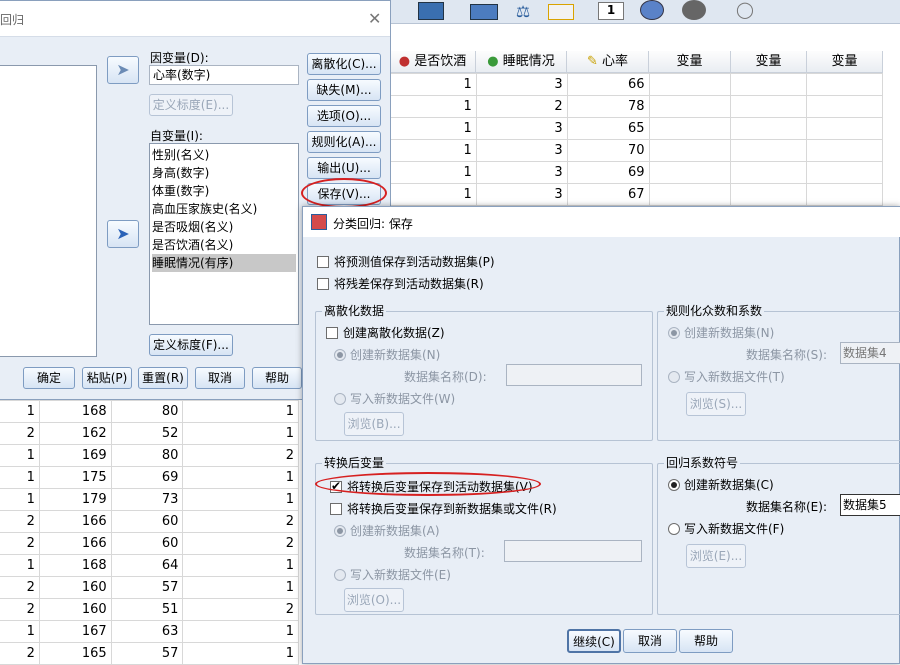 Image resolution: width=900 pixels, height=665 pixels. What do you see at coordinates (431, 11) in the screenshot?
I see `chart-icon` at bounding box center [431, 11].